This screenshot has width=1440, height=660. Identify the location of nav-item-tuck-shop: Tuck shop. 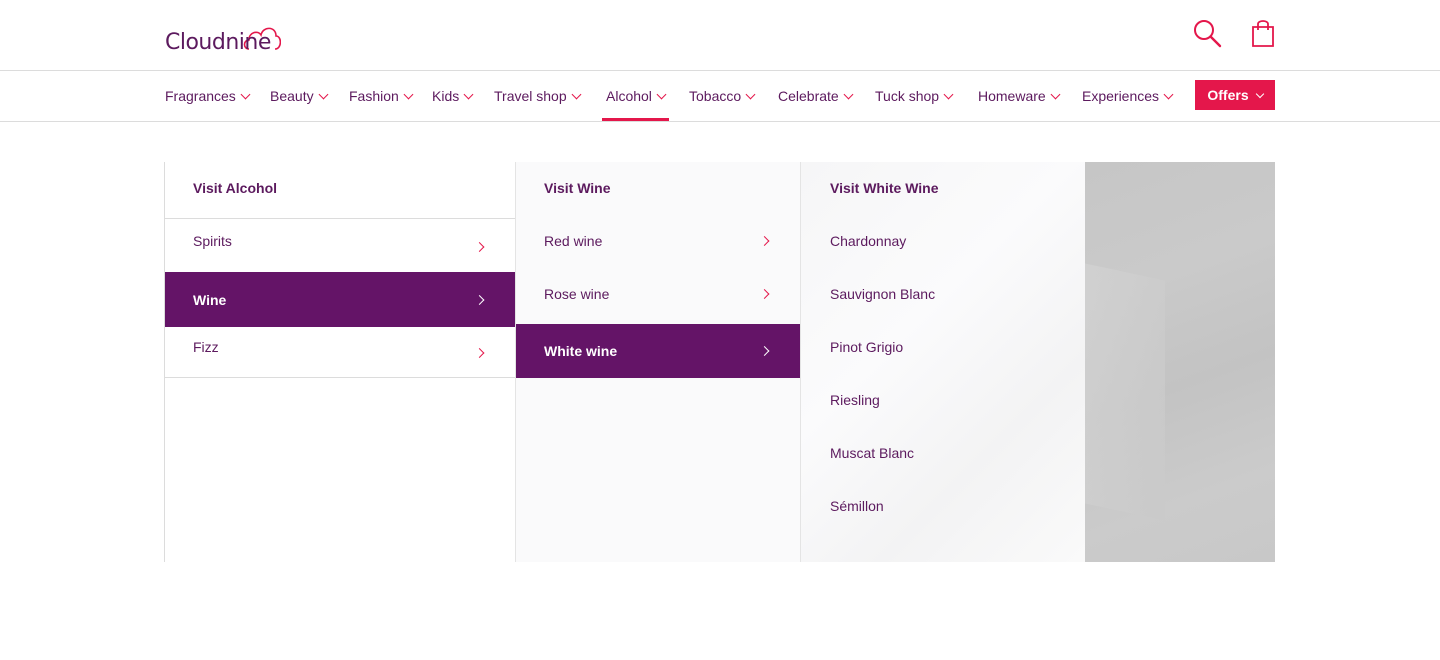
(914, 96).